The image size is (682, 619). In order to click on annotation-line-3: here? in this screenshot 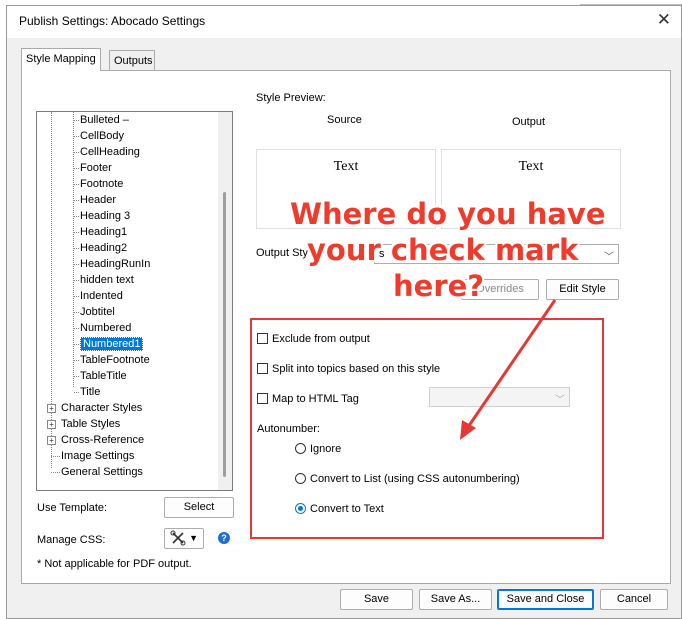, I will do `click(439, 286)`.